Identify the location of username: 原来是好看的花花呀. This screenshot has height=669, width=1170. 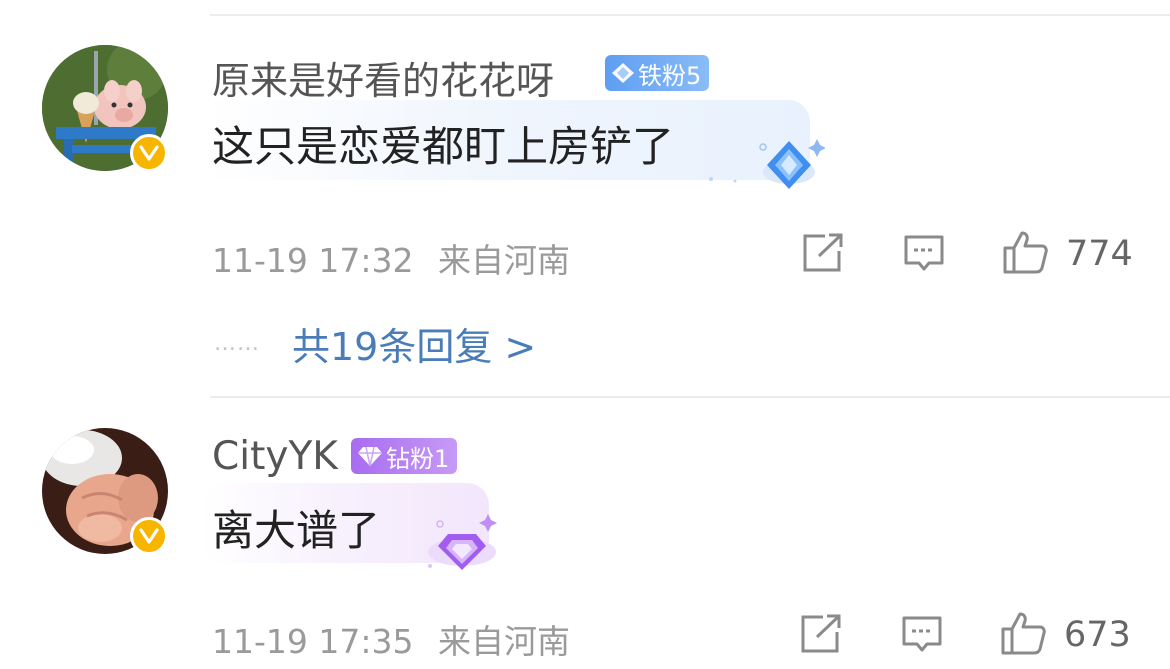
(383, 77).